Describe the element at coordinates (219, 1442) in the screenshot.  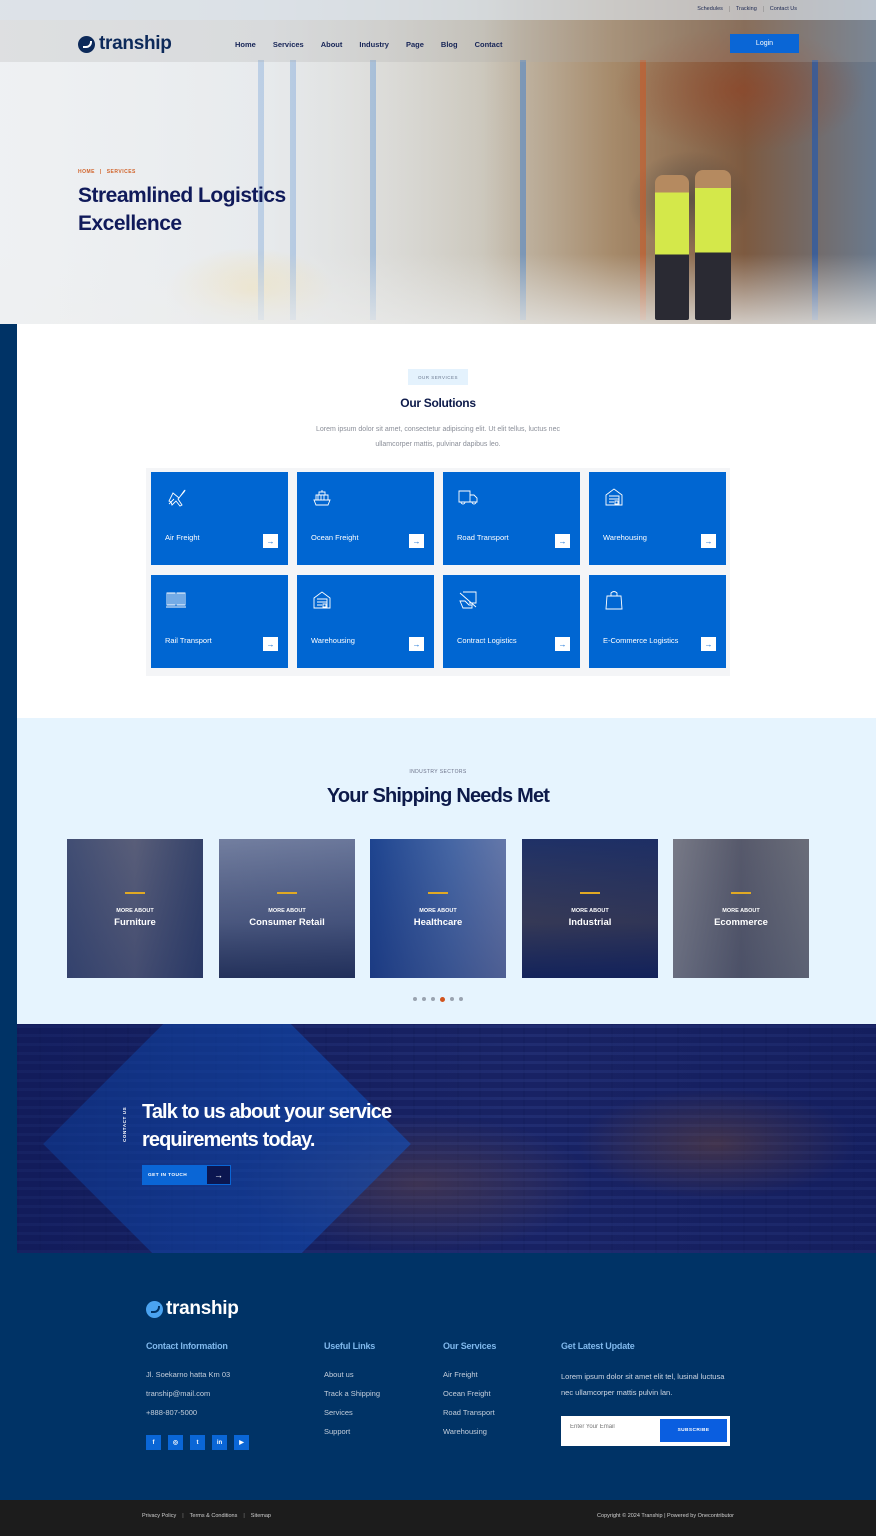
I see `linkedin-icon: in` at that location.